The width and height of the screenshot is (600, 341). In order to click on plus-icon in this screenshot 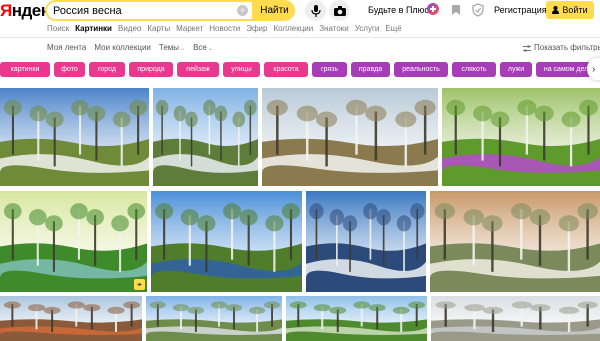, I will do `click(433, 9)`.